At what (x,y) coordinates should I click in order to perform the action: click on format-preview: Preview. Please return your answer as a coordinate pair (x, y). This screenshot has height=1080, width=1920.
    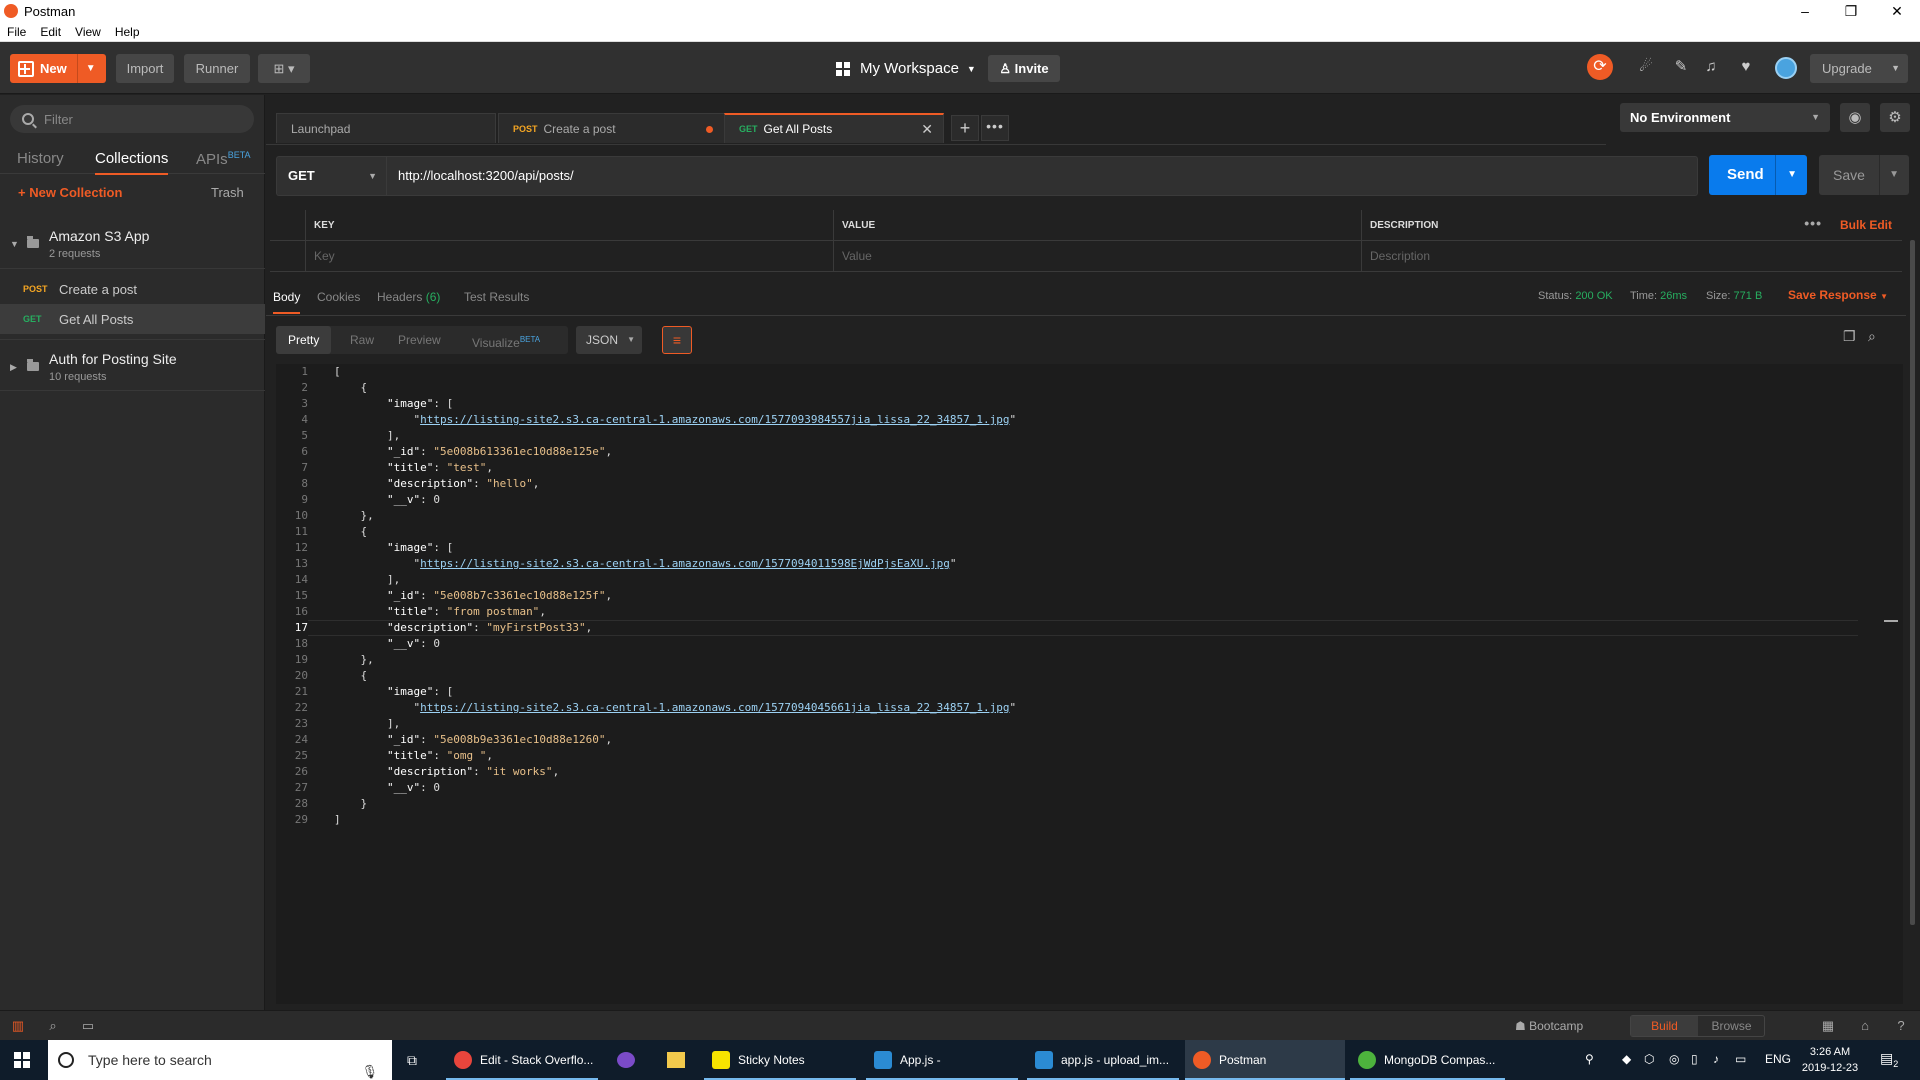
    Looking at the image, I should click on (419, 340).